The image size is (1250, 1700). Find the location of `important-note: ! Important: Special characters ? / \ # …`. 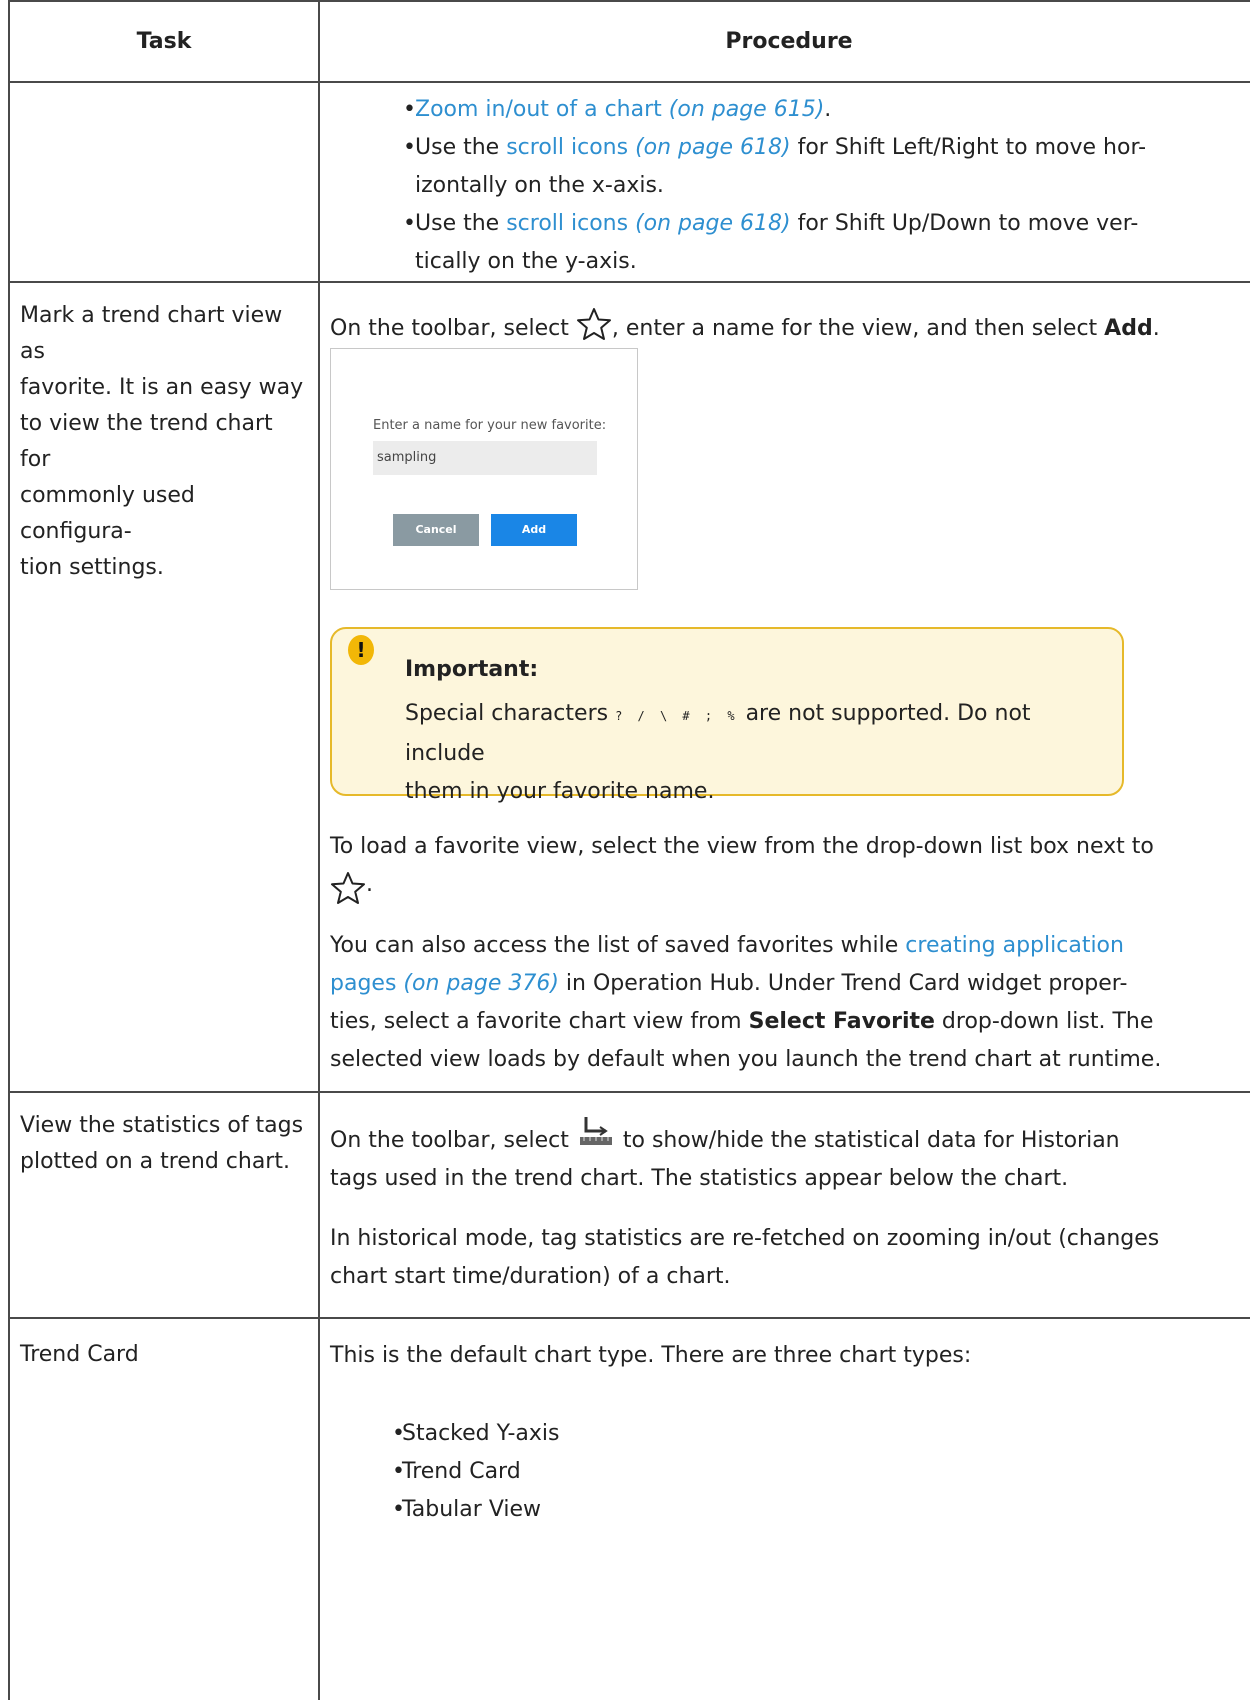

important-note: ! Important: Special characters ? / \ # … is located at coordinates (727, 715).